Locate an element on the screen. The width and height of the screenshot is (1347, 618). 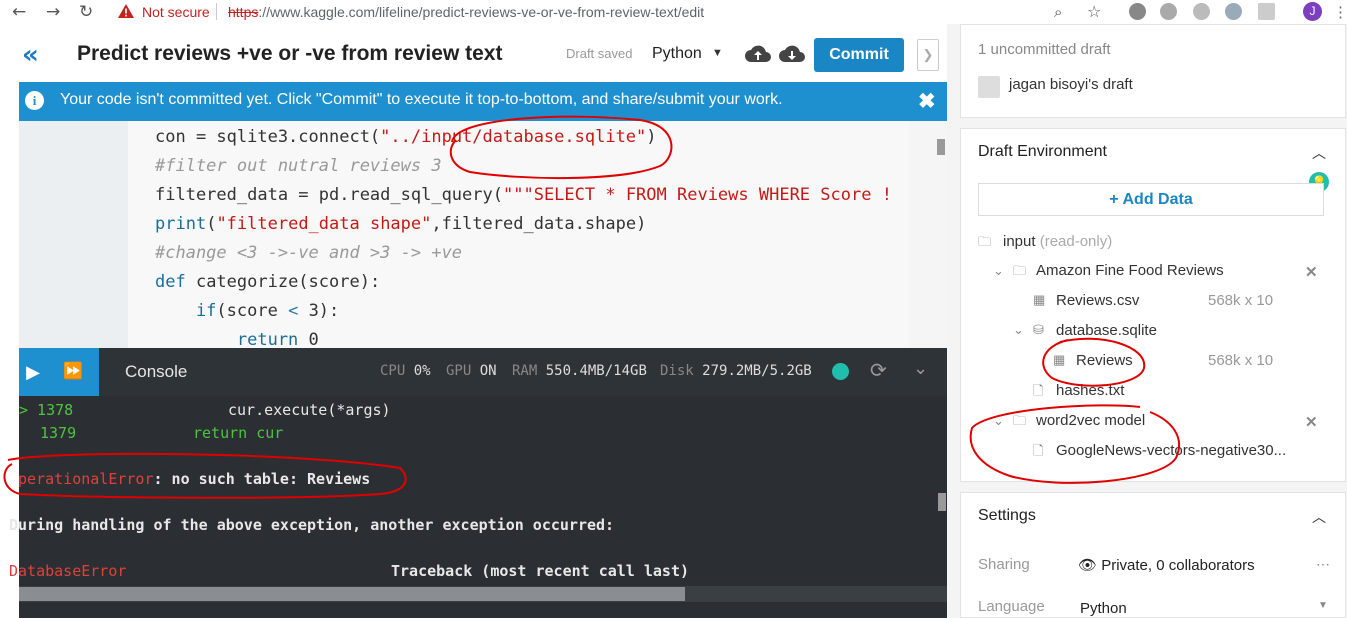
plus-icon: + is located at coordinates (1116, 199).